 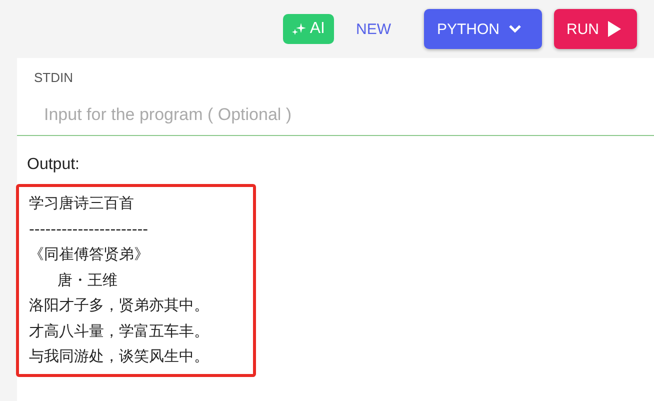 What do you see at coordinates (87, 280) in the screenshot?
I see `output-line: 唐・王维` at bounding box center [87, 280].